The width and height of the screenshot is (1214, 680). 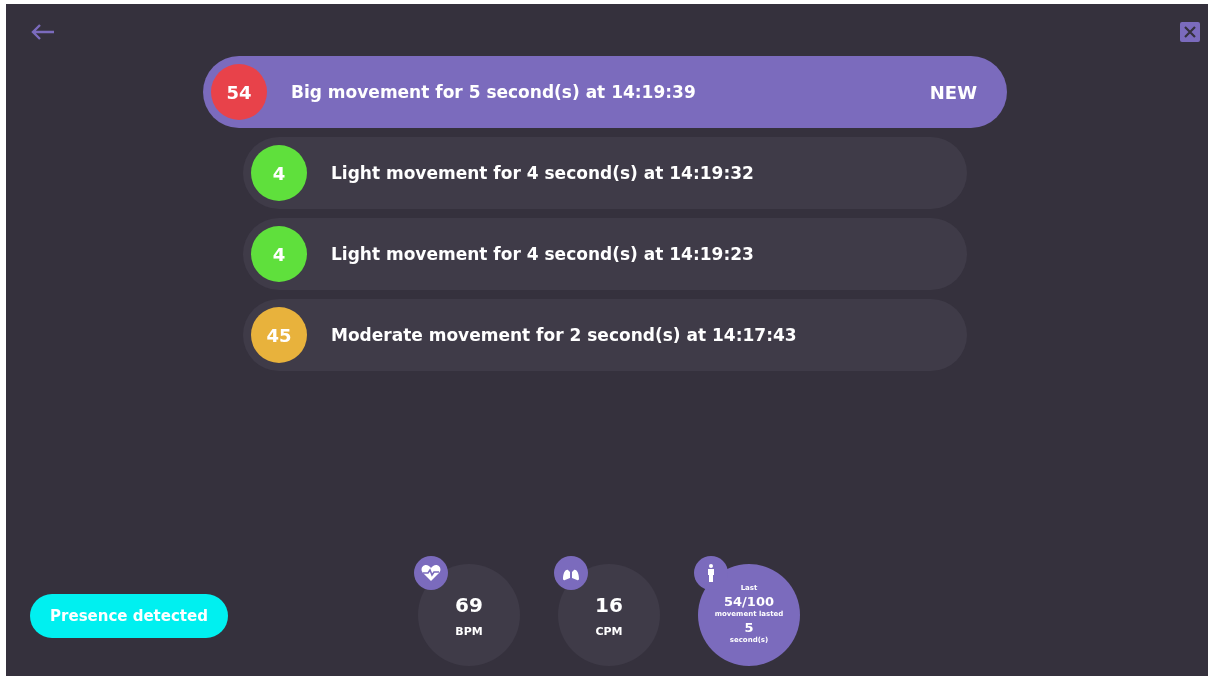 What do you see at coordinates (571, 573) in the screenshot?
I see `lungs-icon` at bounding box center [571, 573].